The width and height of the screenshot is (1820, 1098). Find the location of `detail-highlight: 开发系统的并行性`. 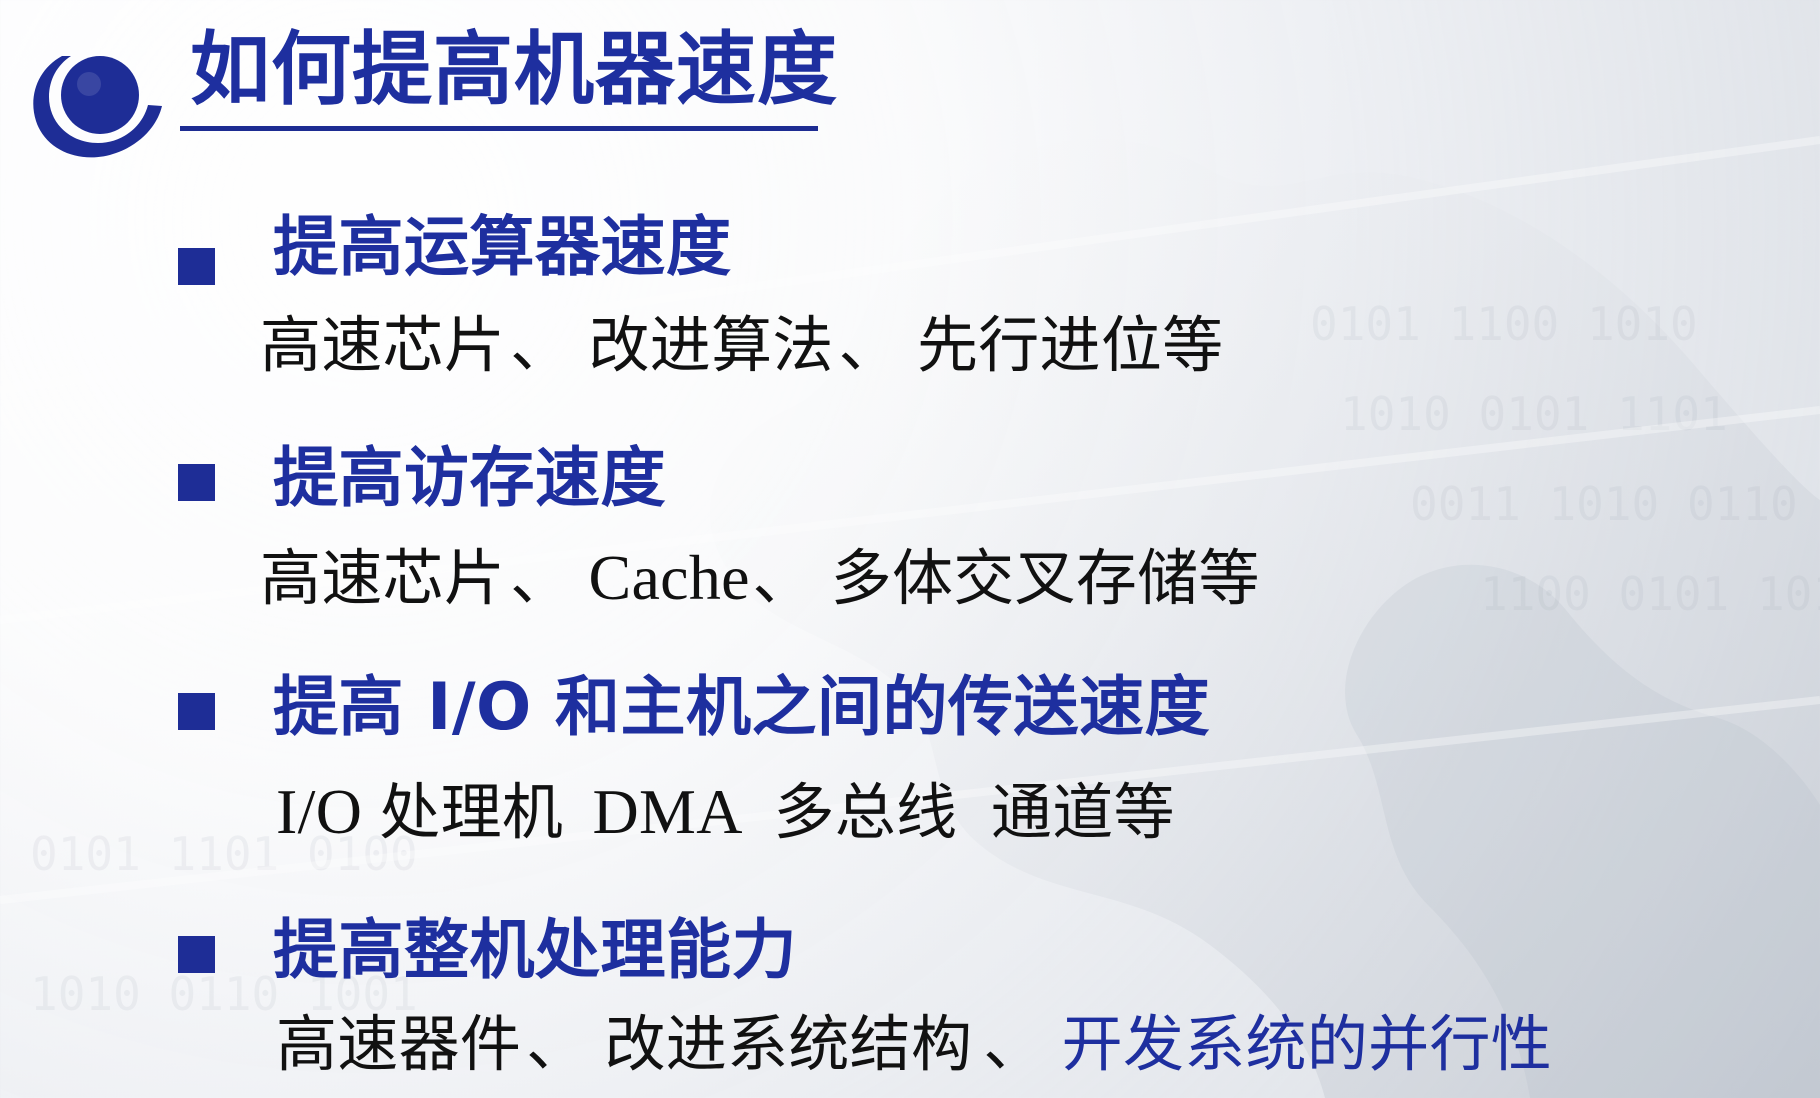

detail-highlight: 开发系统的并行性 is located at coordinates (1307, 1044).